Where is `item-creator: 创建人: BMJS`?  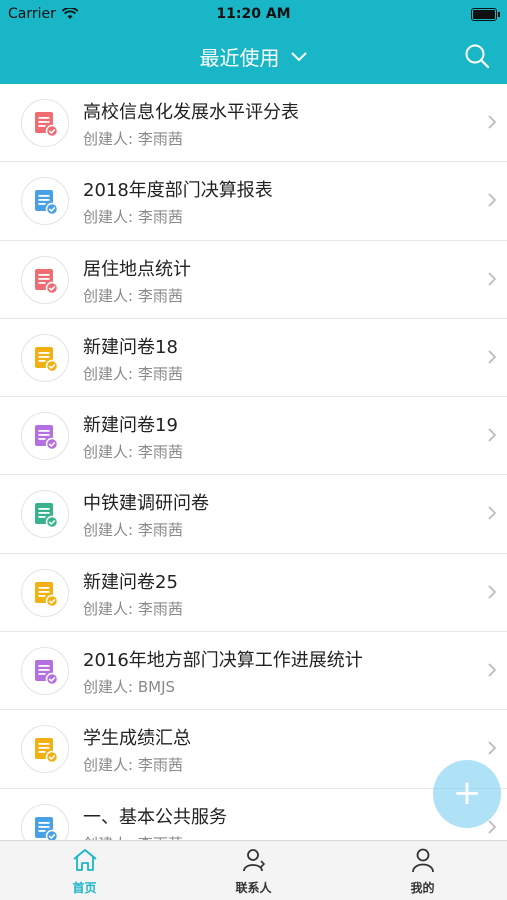
item-creator: 创建人: BMJS is located at coordinates (129, 686).